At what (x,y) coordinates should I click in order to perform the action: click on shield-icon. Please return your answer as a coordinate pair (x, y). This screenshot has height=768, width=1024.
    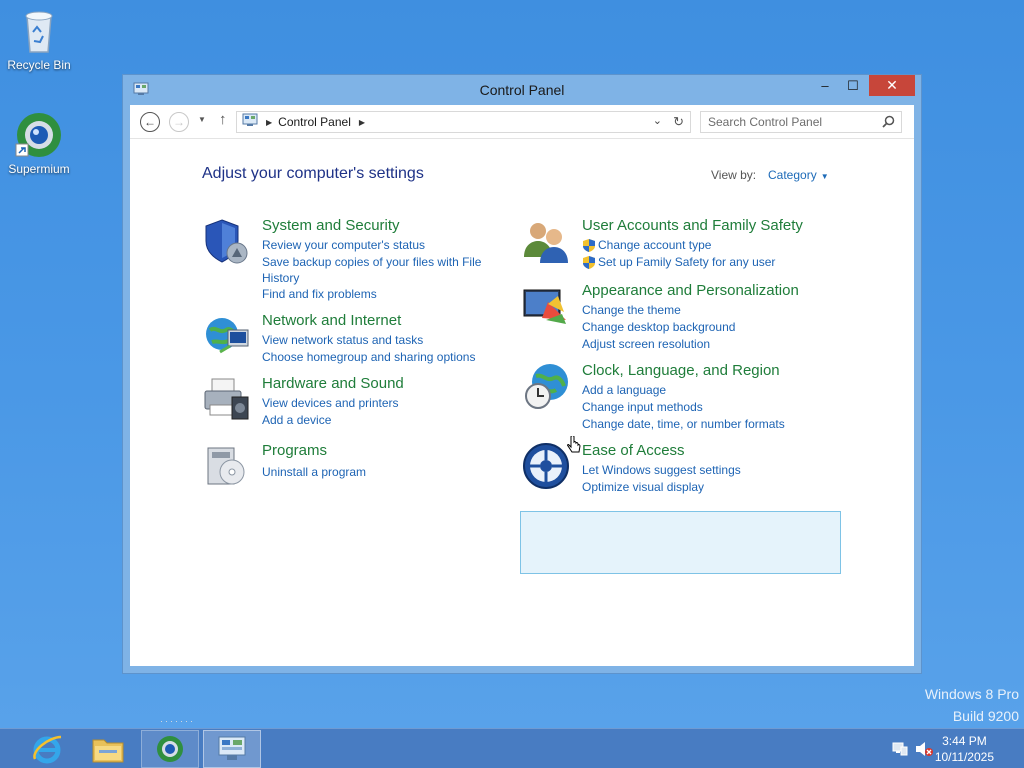
    Looking at the image, I should click on (226, 243).